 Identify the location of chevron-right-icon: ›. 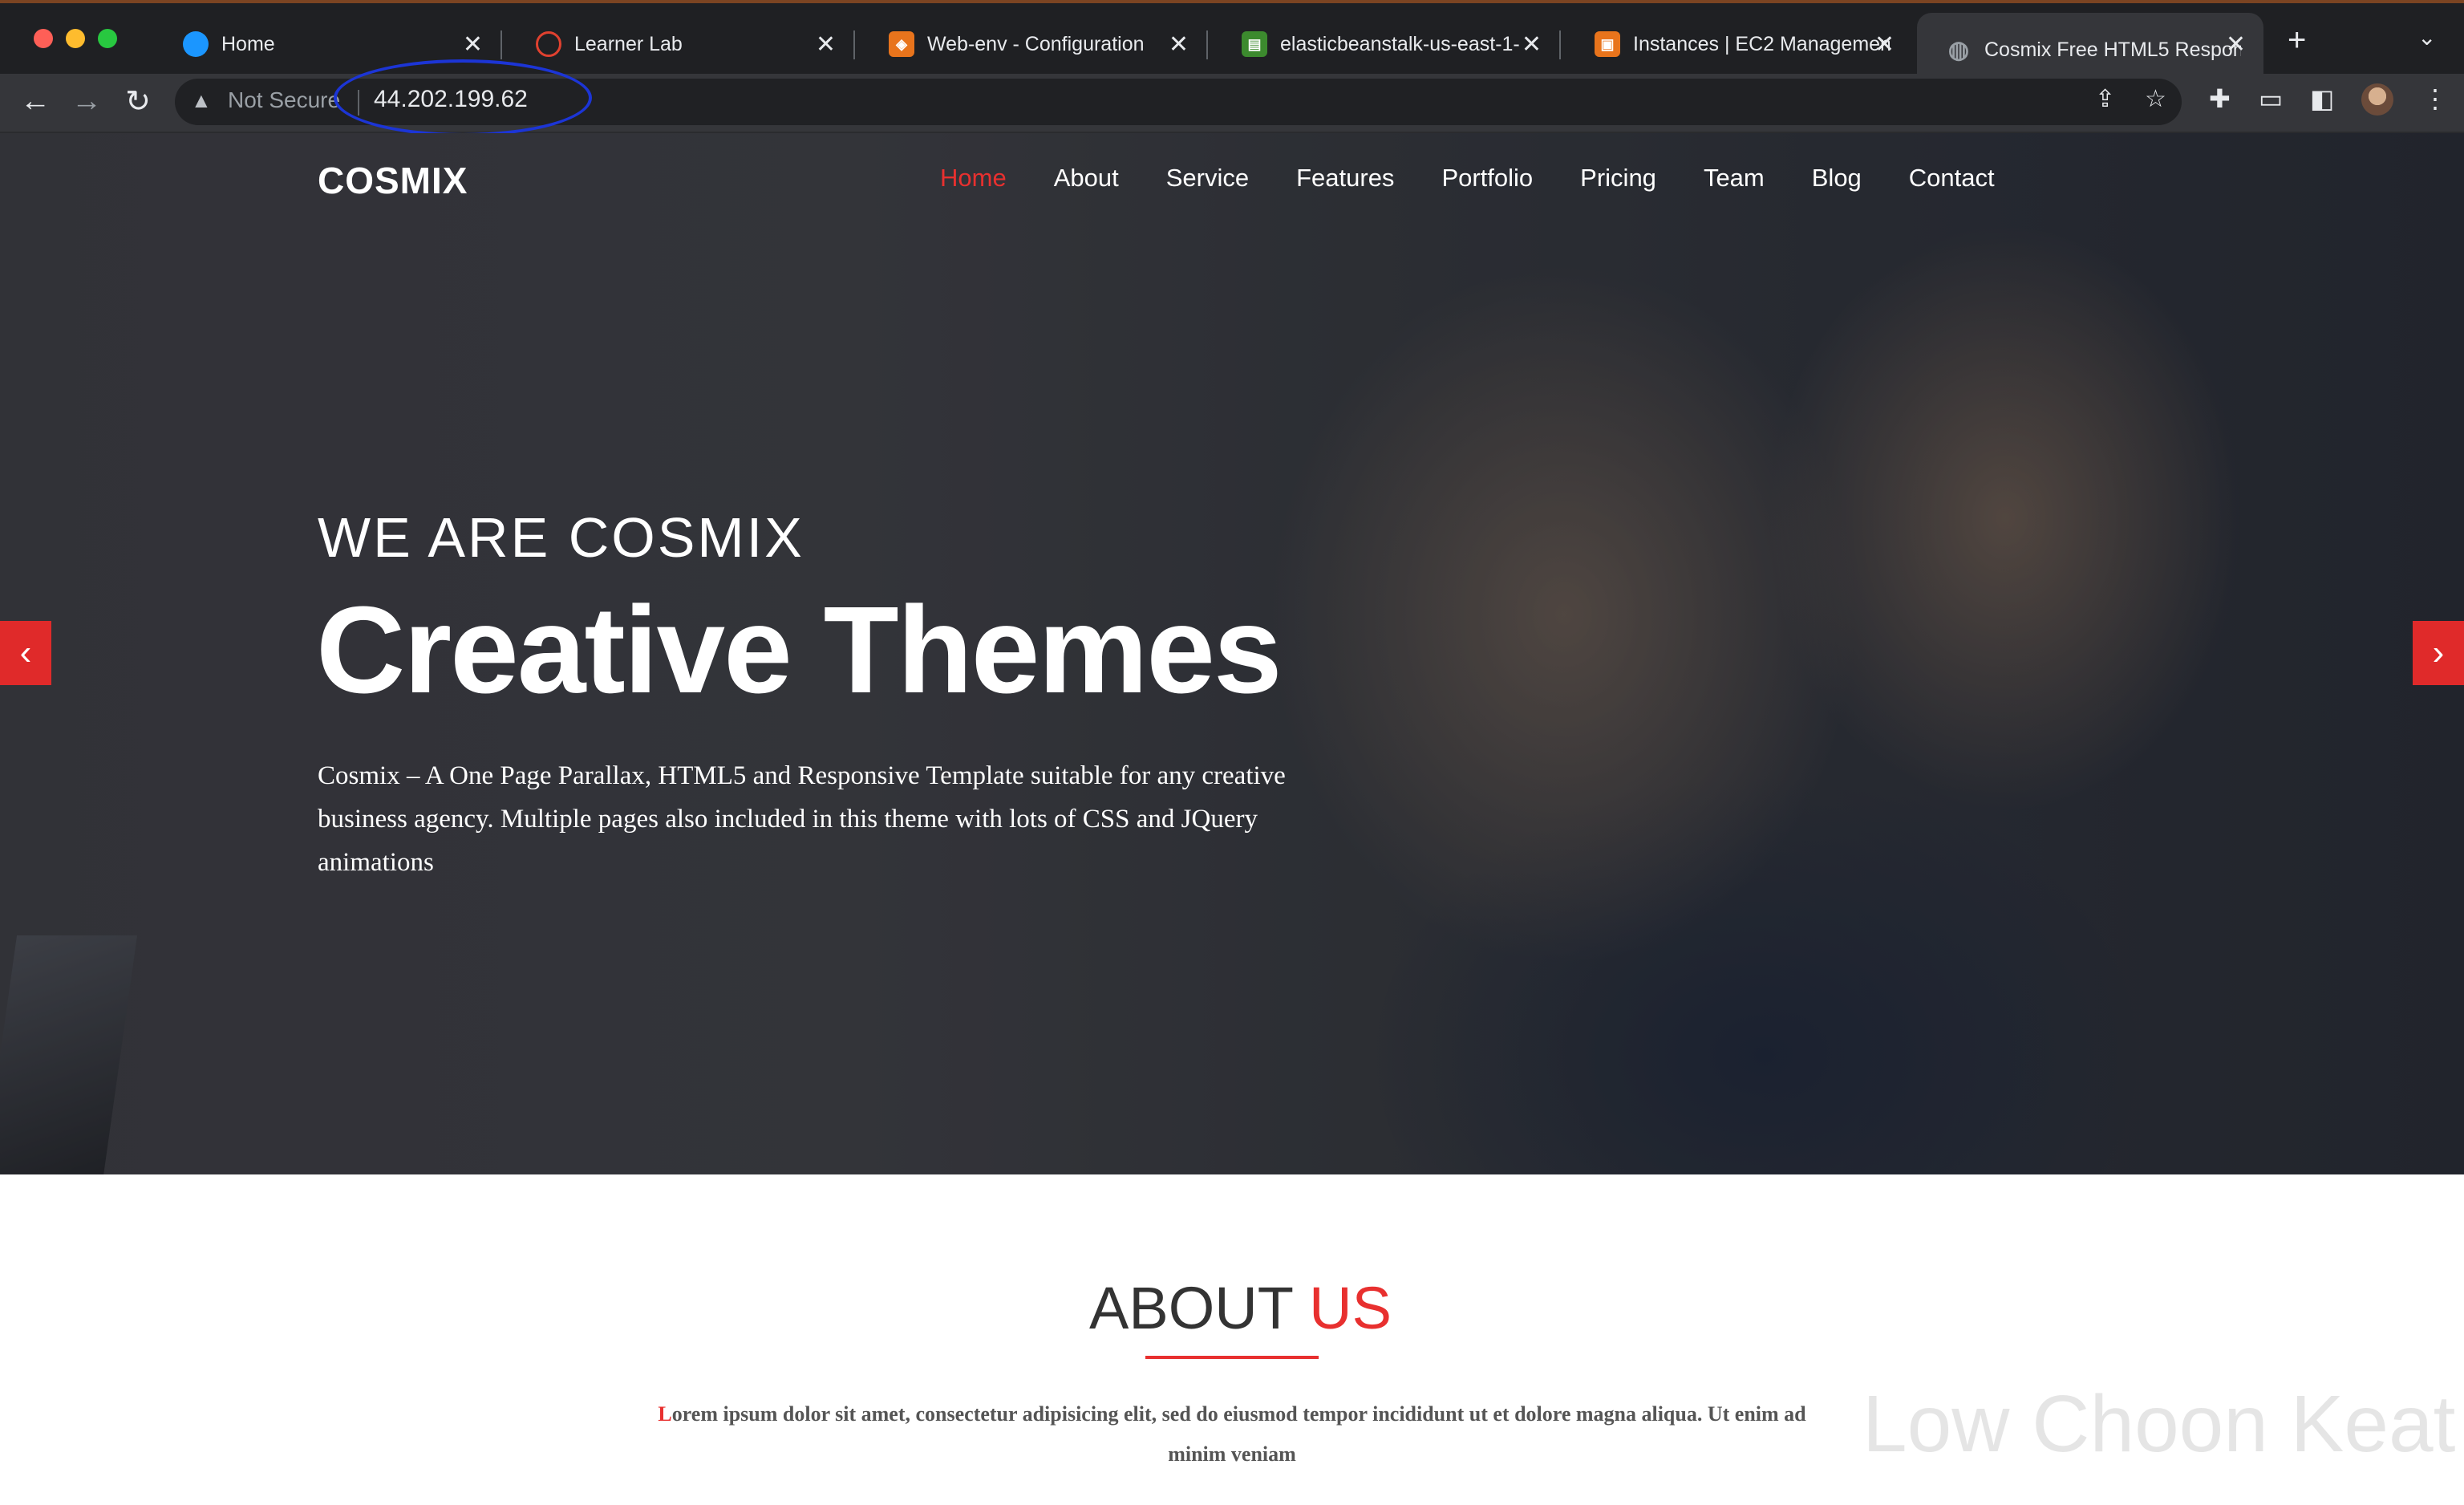
(2438, 653).